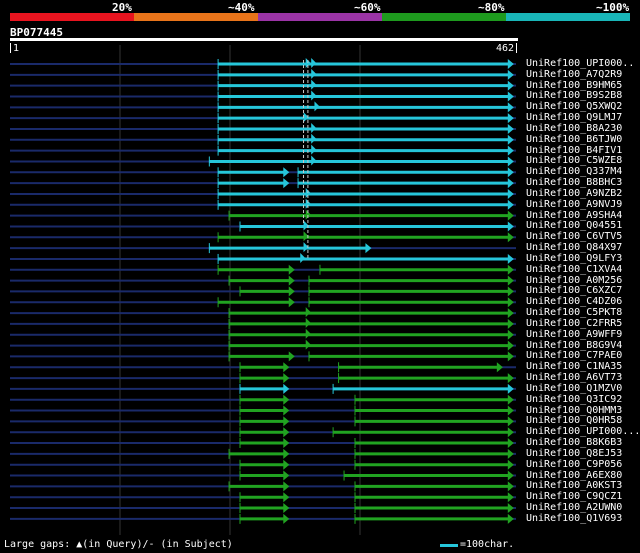 This screenshot has height=553, width=640. Describe the element at coordinates (574, 215) in the screenshot. I see `hit-label: UniRef100_A9SHA4` at that location.